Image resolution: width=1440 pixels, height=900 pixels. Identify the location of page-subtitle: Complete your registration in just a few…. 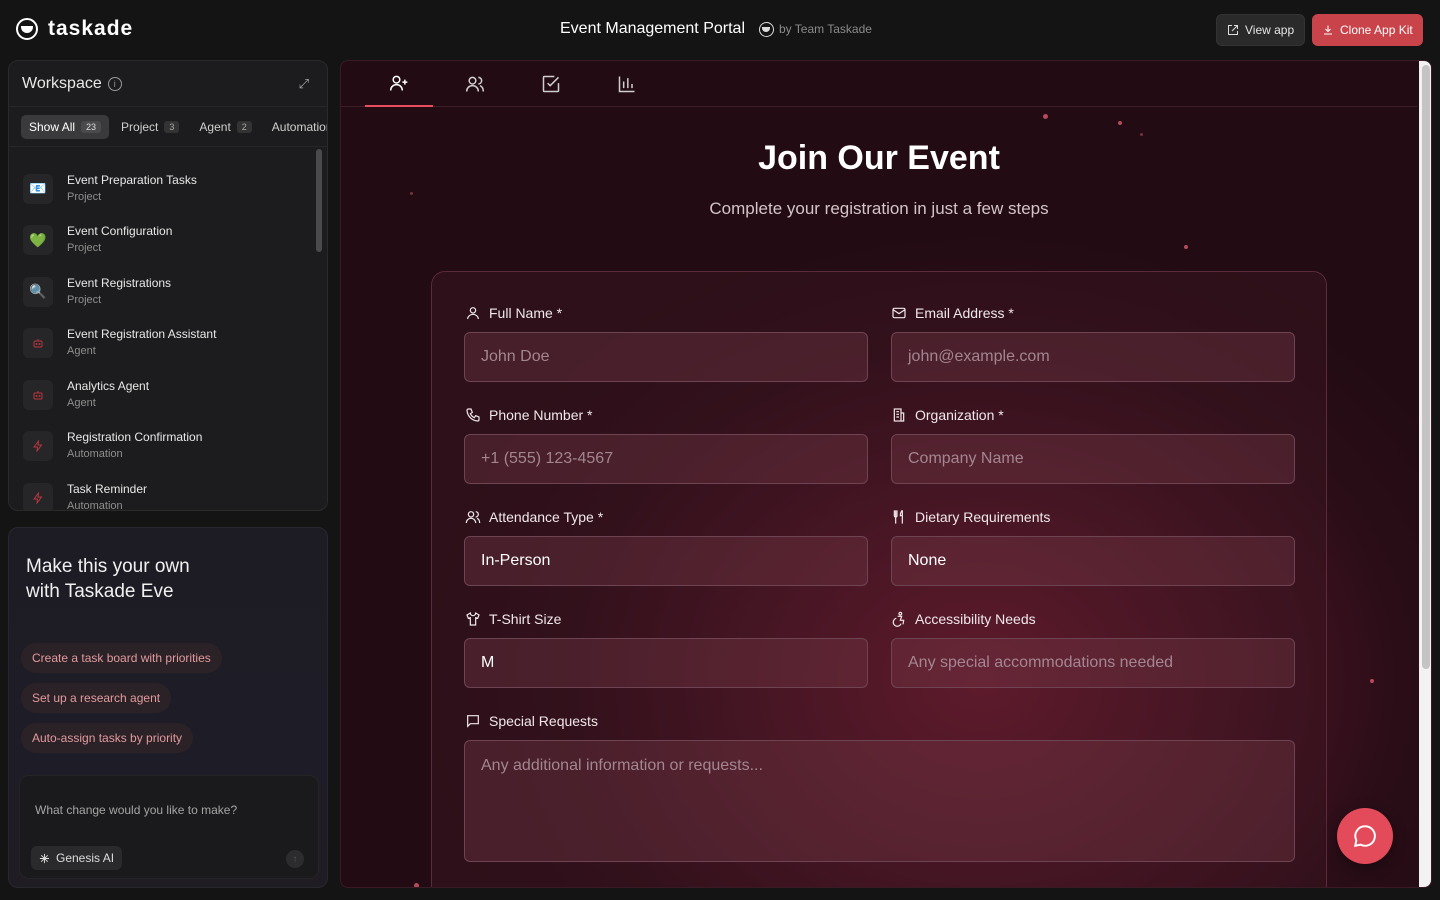
(879, 208).